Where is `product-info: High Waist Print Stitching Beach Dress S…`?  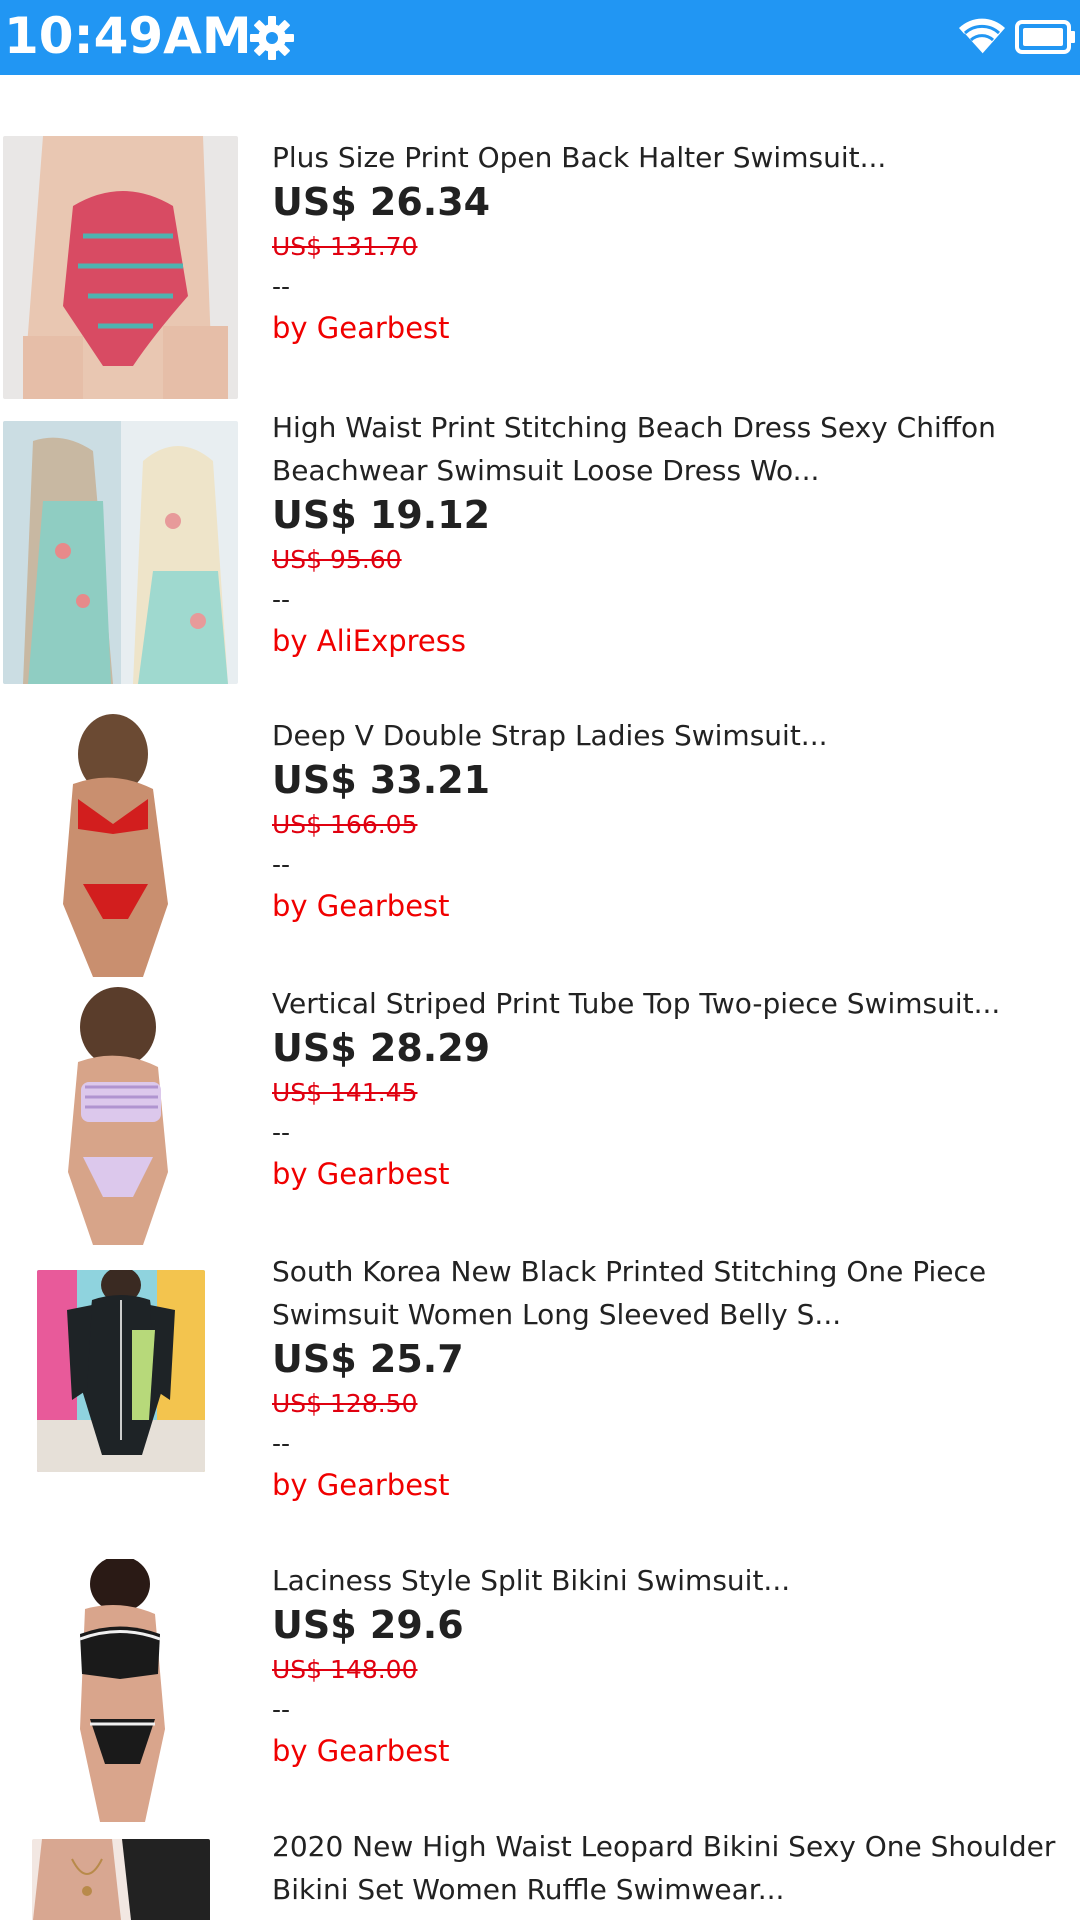 product-info: High Waist Print Stitching Beach Dress S… is located at coordinates (667, 534).